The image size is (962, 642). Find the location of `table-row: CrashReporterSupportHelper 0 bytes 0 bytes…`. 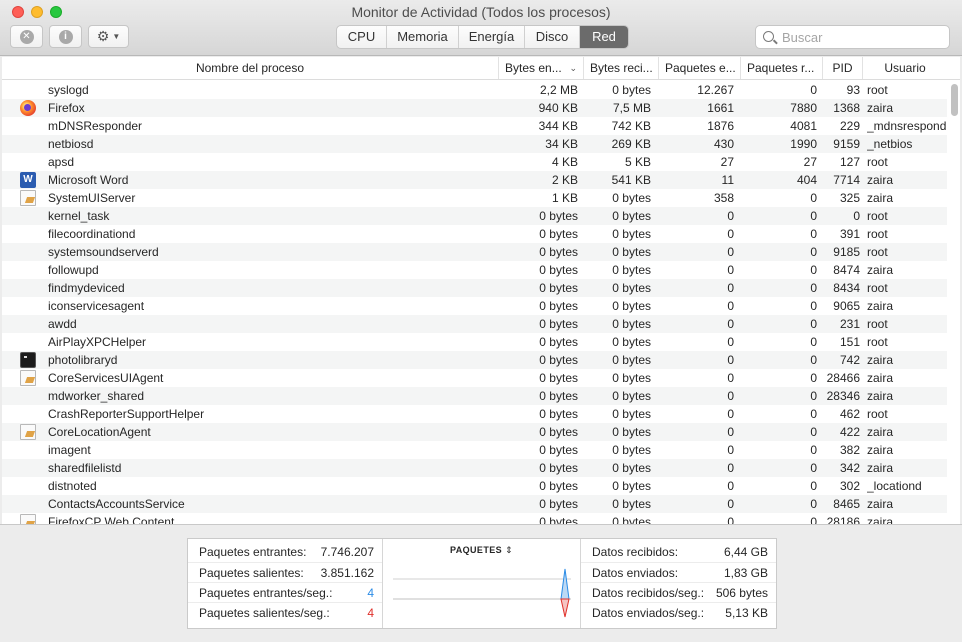

table-row: CrashReporterSupportHelper 0 bytes 0 bytes… is located at coordinates (474, 414).